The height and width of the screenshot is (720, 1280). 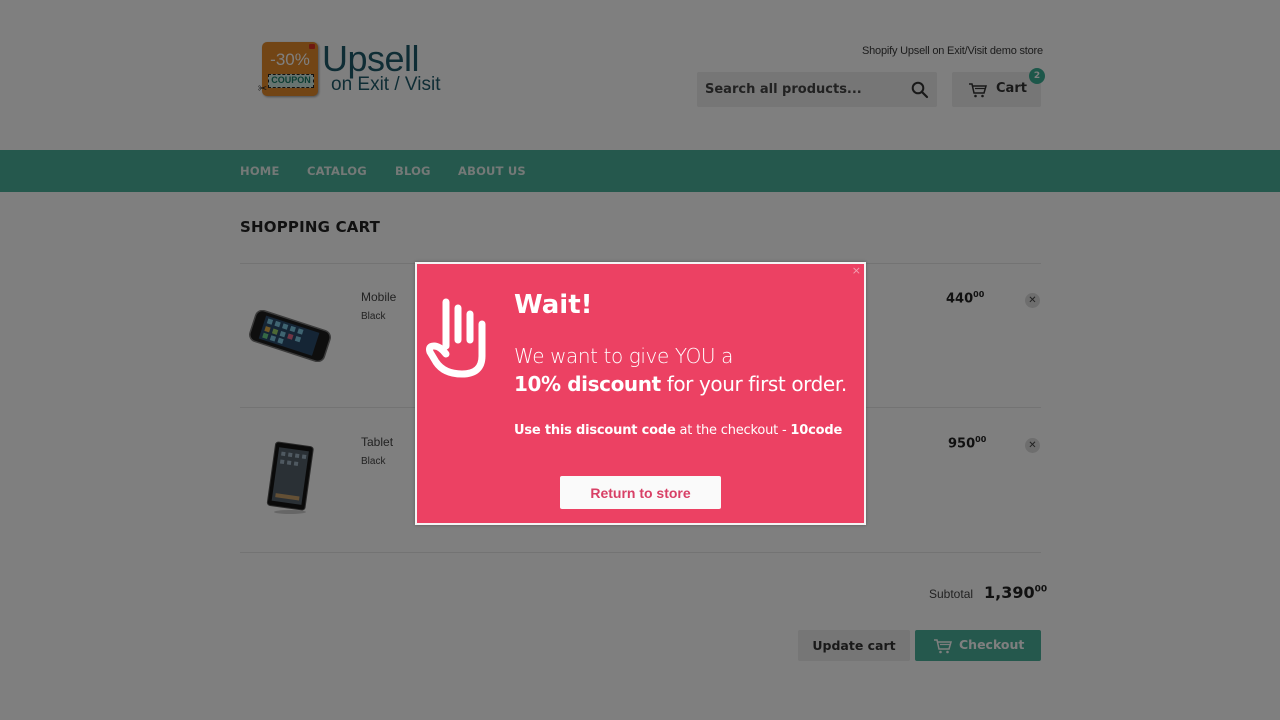 What do you see at coordinates (553, 305) in the screenshot?
I see `popup-heading: Wait!` at bounding box center [553, 305].